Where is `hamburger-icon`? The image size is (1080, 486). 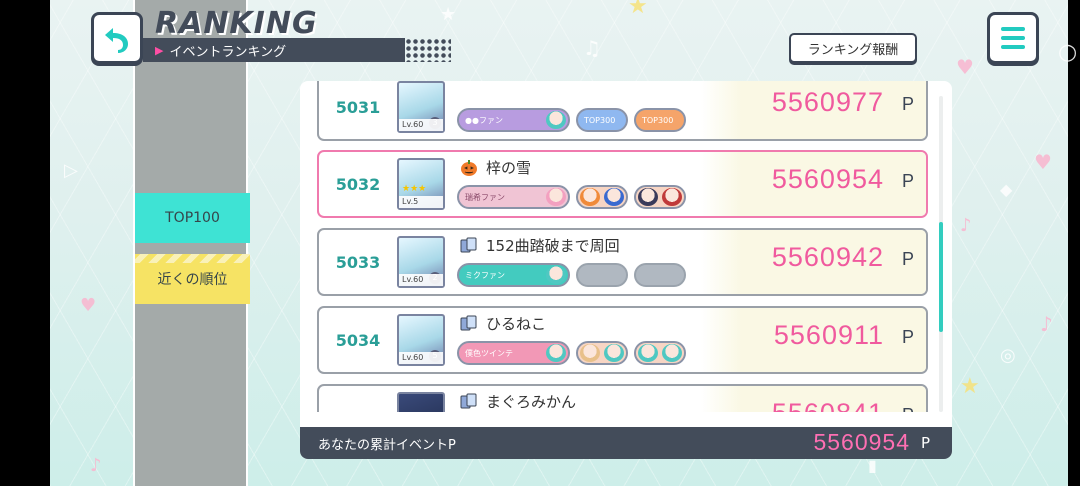 hamburger-icon is located at coordinates (1013, 29).